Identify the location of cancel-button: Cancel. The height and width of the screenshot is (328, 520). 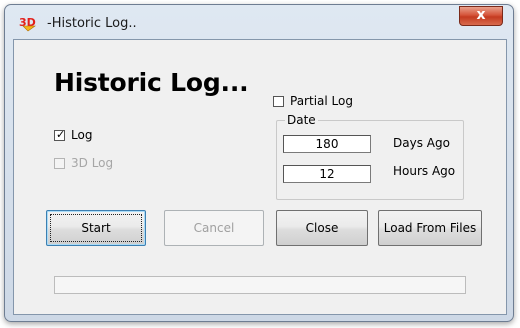
(214, 228).